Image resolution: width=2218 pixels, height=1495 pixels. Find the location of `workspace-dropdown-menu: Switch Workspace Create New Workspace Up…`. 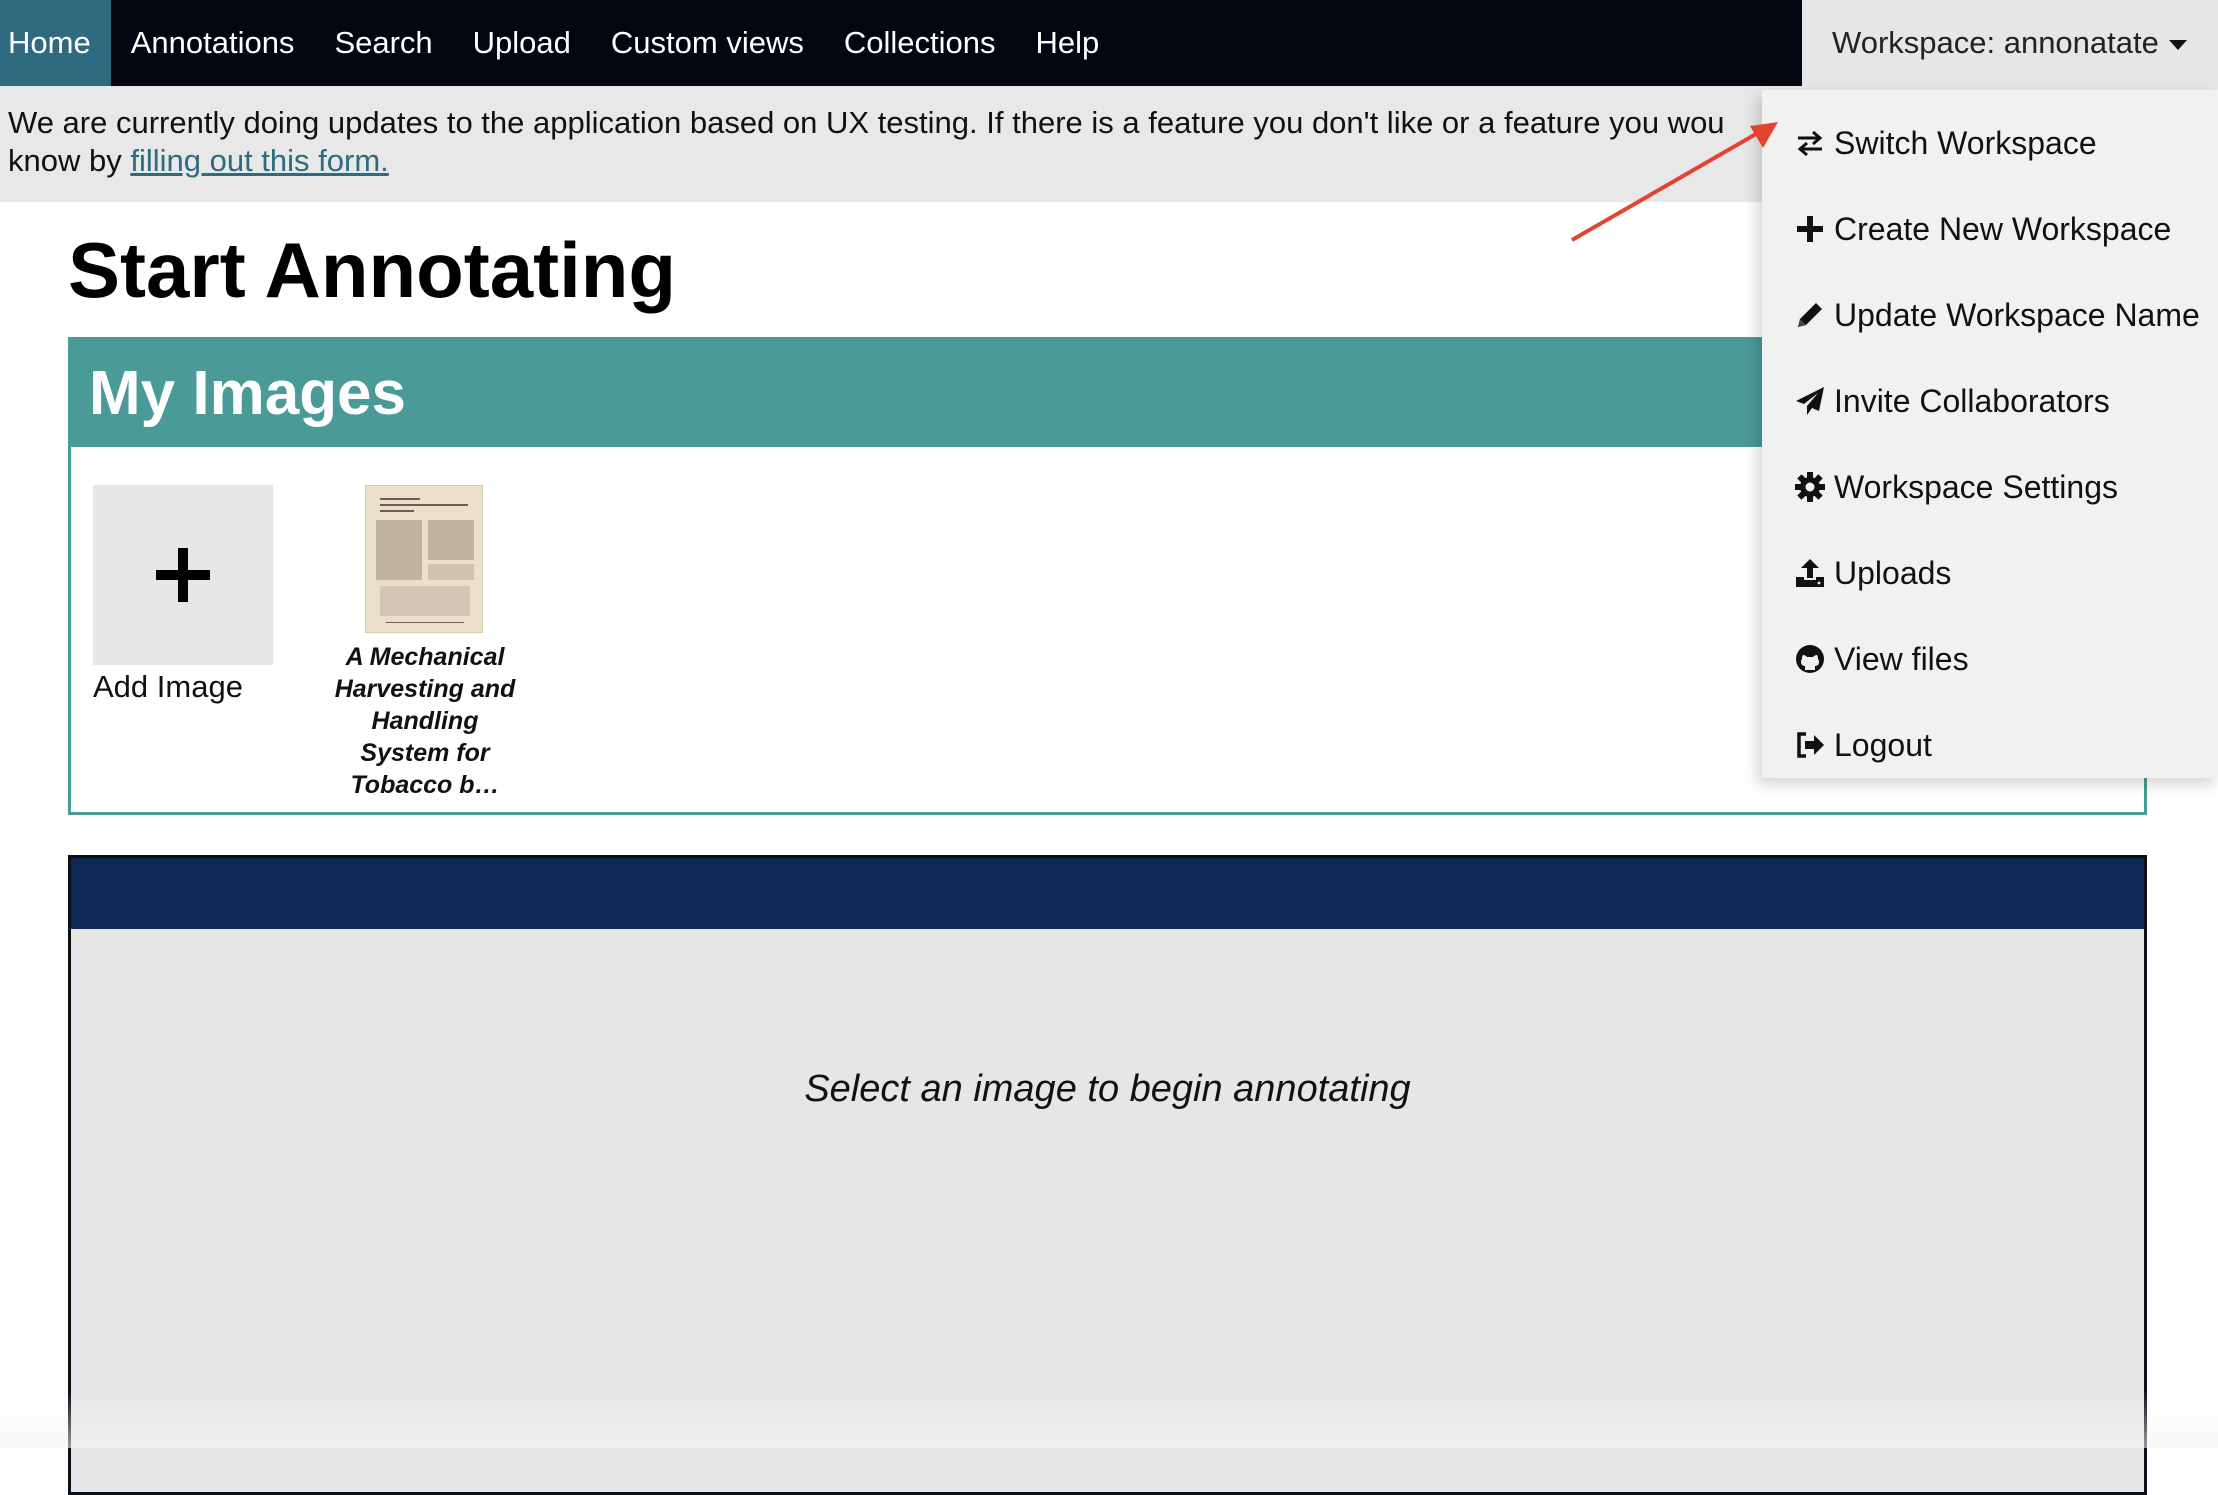

workspace-dropdown-menu: Switch Workspace Create New Workspace Up… is located at coordinates (1990, 434).